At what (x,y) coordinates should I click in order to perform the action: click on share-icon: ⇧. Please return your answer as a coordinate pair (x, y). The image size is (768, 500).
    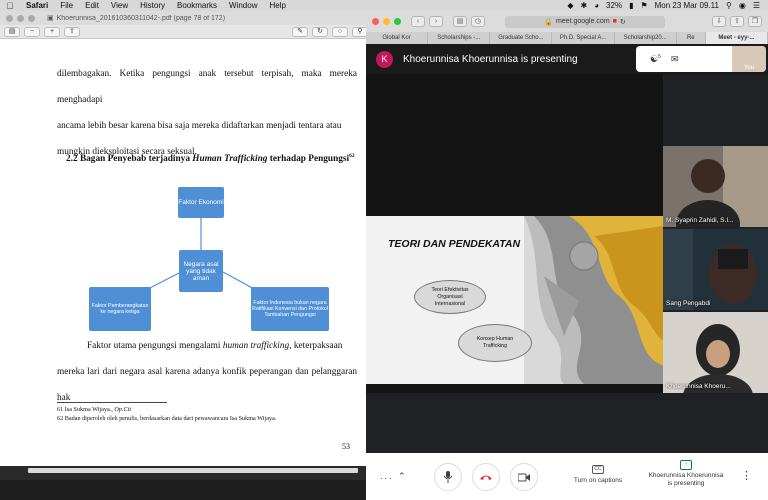
    Looking at the image, I should click on (737, 21).